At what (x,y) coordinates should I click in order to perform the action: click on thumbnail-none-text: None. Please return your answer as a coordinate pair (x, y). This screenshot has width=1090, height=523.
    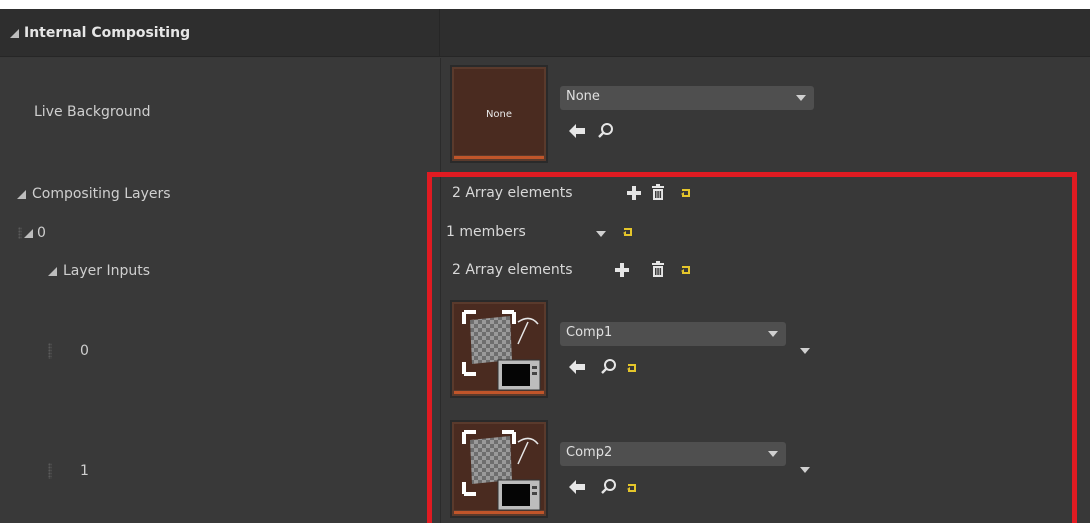
    Looking at the image, I should click on (499, 114).